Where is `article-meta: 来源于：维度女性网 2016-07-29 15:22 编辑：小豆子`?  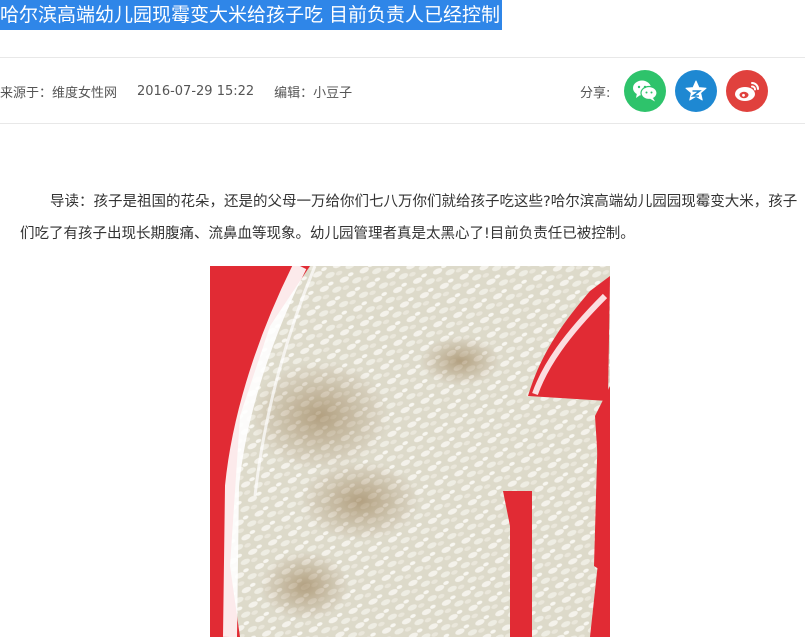 article-meta: 来源于：维度女性网 2016-07-29 15:22 编辑：小豆子 is located at coordinates (176, 91).